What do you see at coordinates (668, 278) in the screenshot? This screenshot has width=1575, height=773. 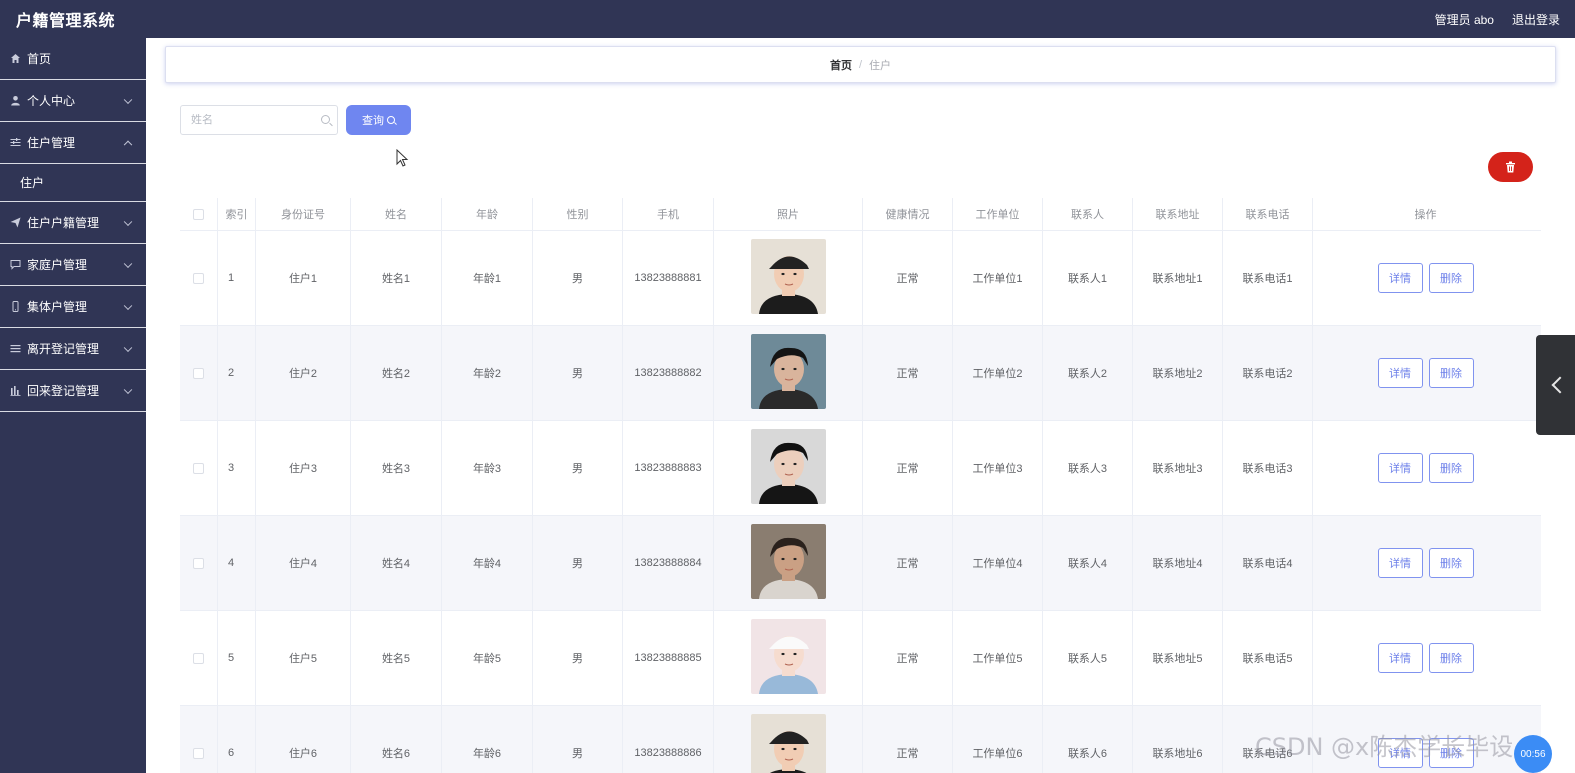 I see `cell-phone: 13823888881` at bounding box center [668, 278].